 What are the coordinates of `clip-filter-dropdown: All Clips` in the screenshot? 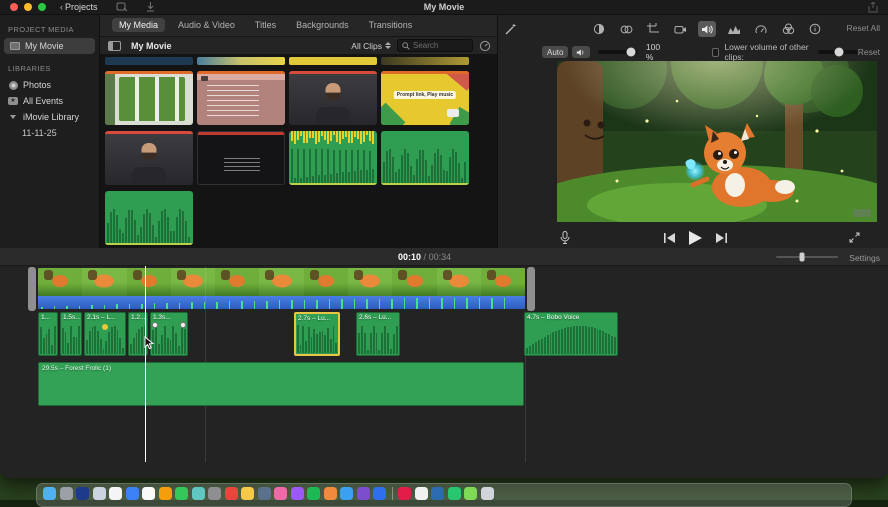 It's located at (371, 46).